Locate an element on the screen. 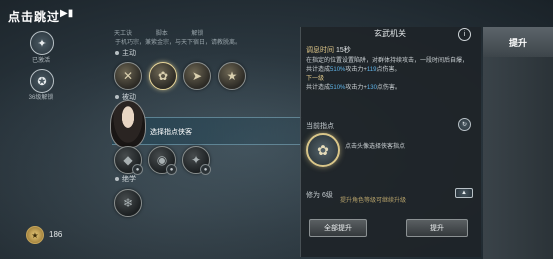 This screenshot has height=259, width=553. level-hint: 提升角色等级可继续升级 is located at coordinates (373, 201).